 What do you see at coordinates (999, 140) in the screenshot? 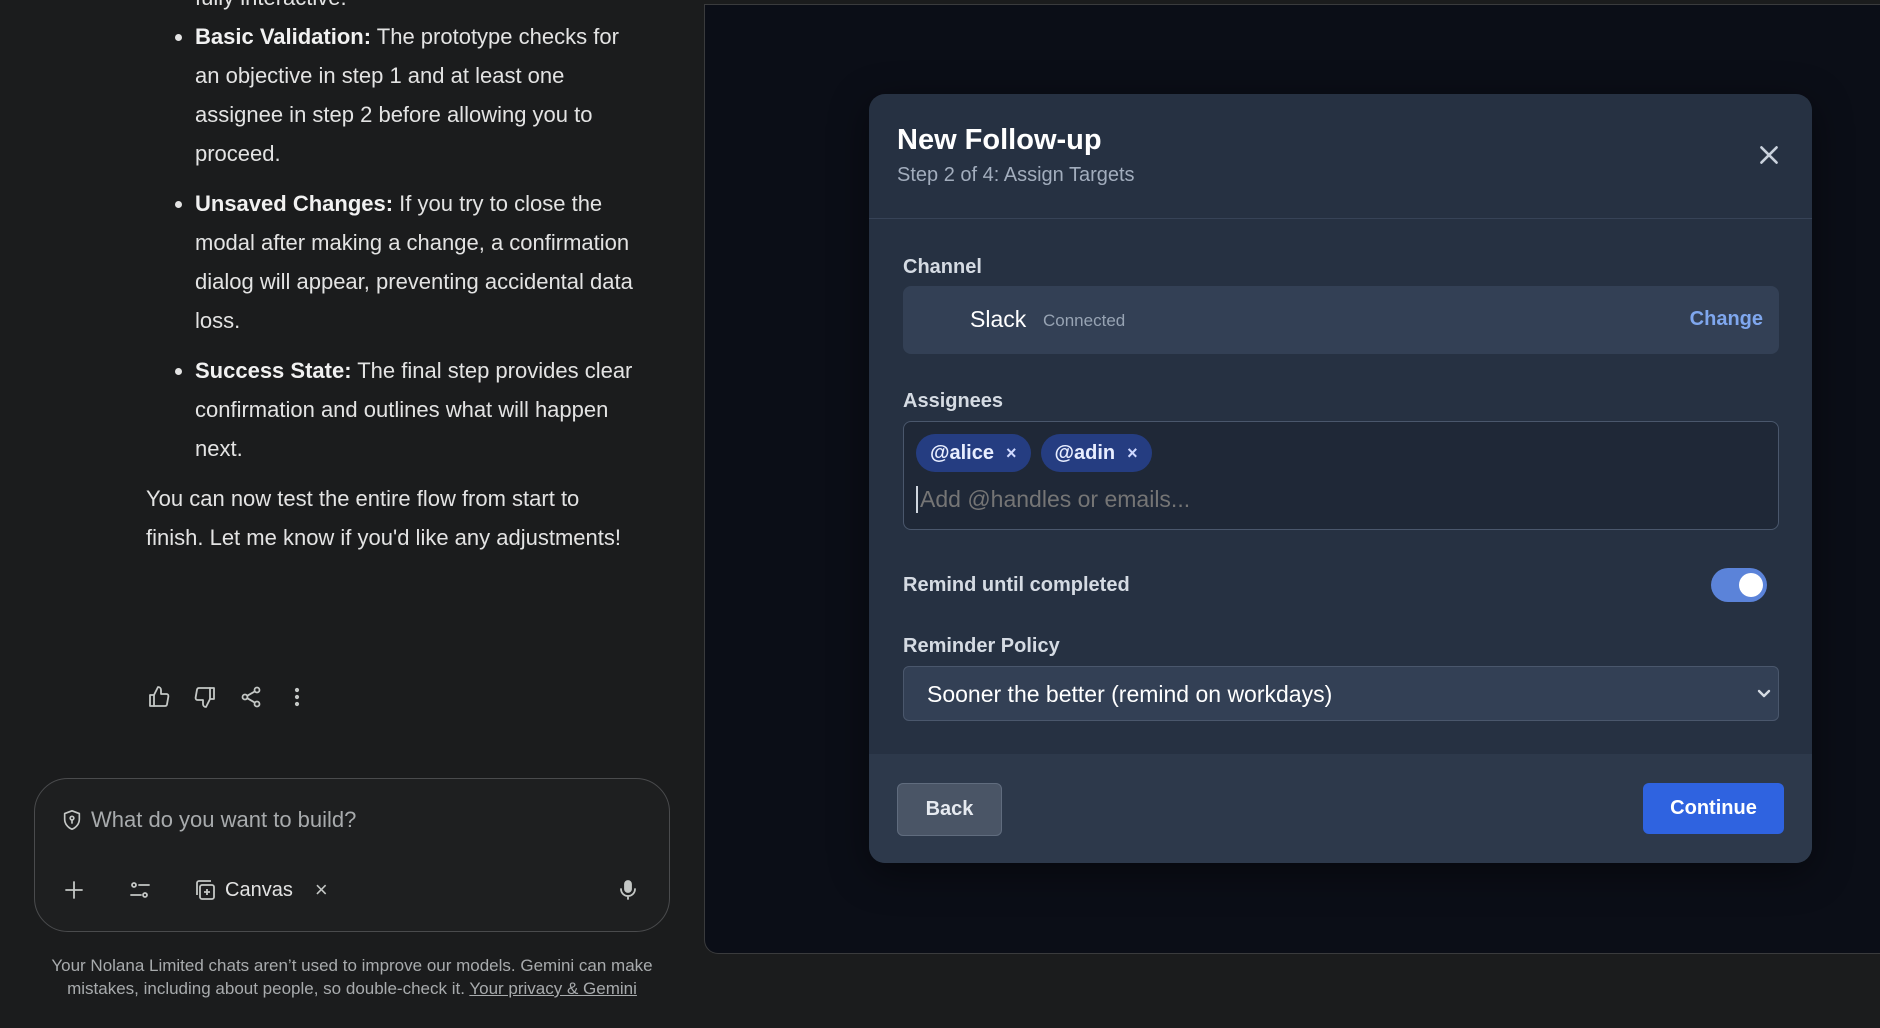
I see `modal-title: New Follow-up` at bounding box center [999, 140].